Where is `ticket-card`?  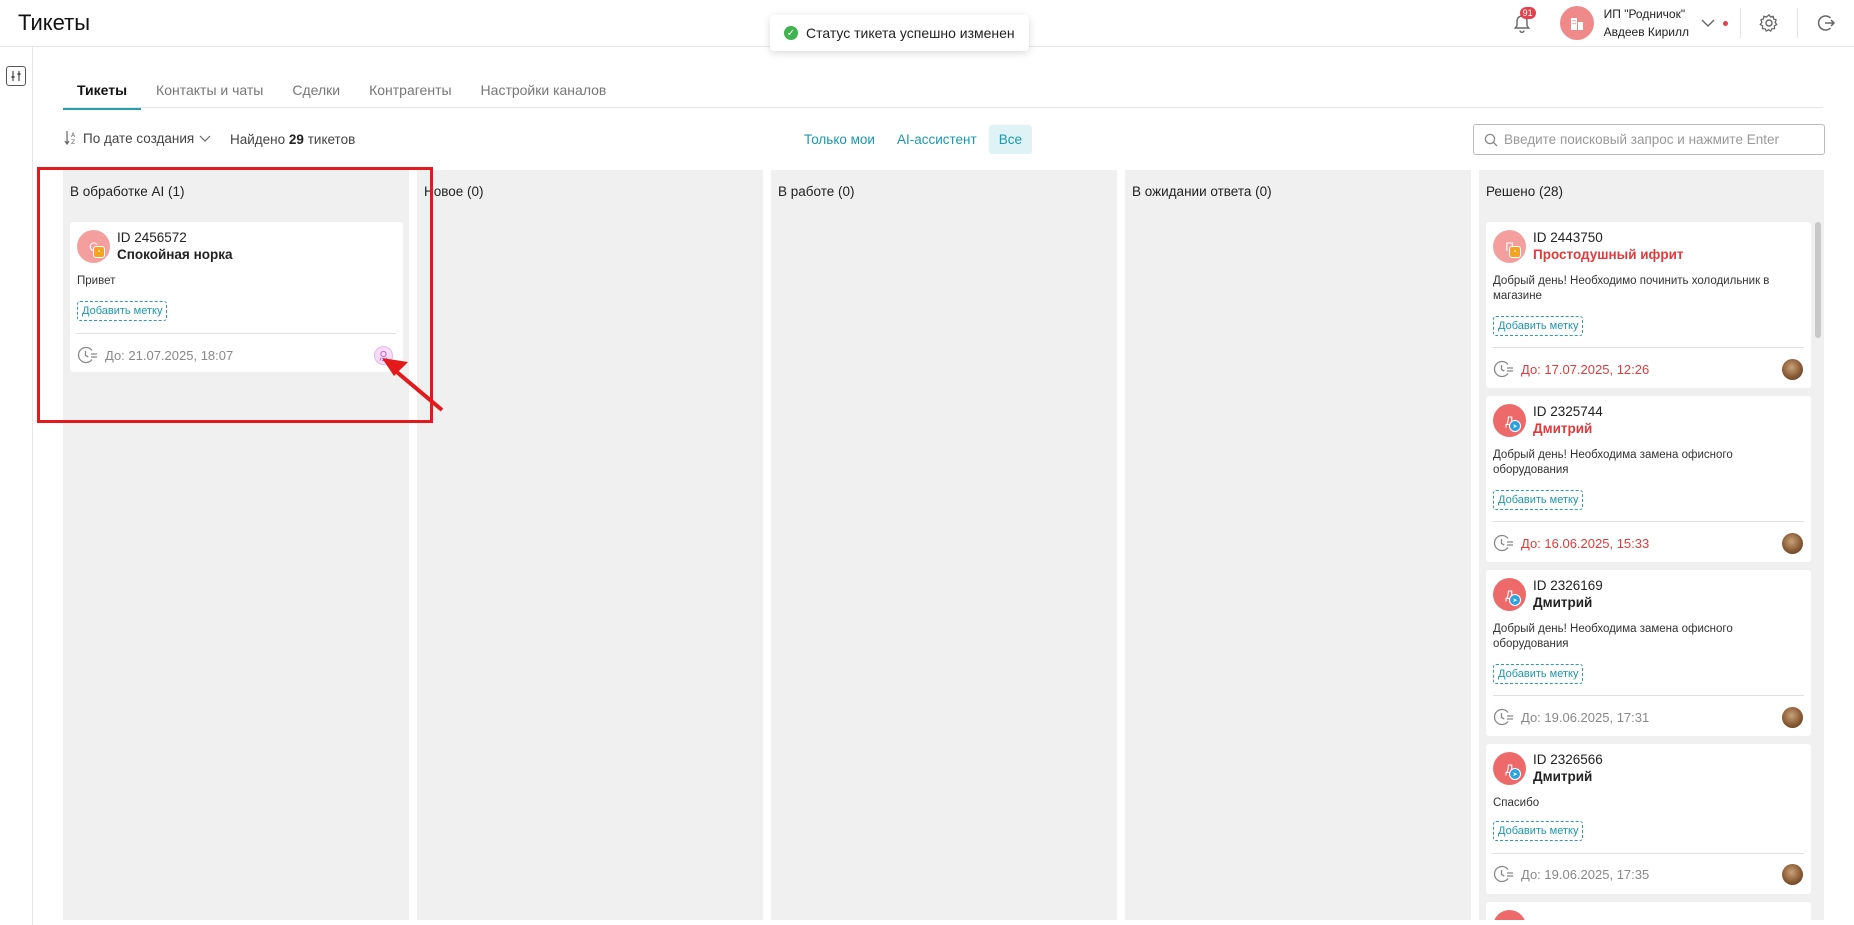
ticket-card is located at coordinates (1648, 911).